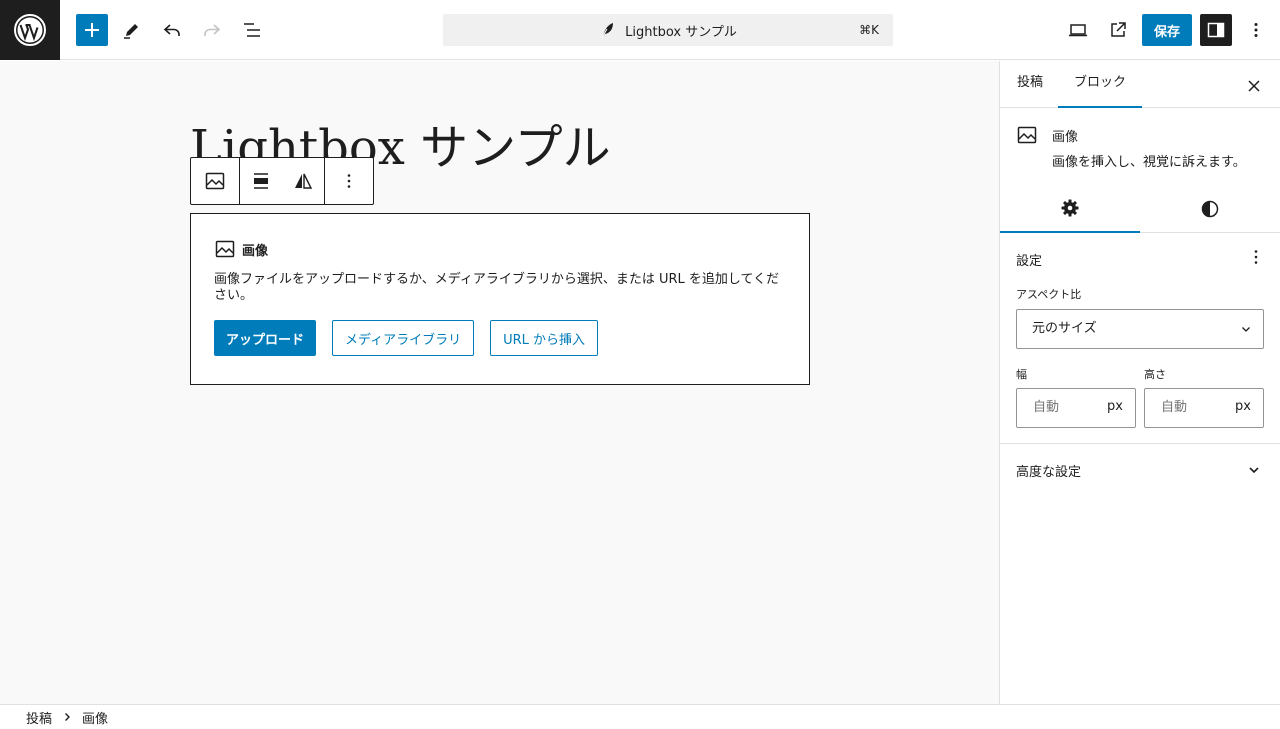  What do you see at coordinates (1115, 406) in the screenshot?
I see `width-unit: px` at bounding box center [1115, 406].